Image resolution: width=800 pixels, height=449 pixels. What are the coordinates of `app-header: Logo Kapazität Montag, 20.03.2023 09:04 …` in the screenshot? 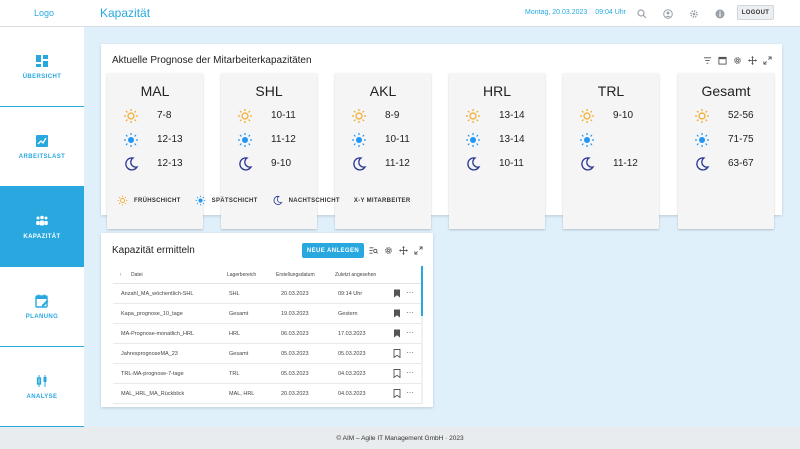 It's located at (400, 13).